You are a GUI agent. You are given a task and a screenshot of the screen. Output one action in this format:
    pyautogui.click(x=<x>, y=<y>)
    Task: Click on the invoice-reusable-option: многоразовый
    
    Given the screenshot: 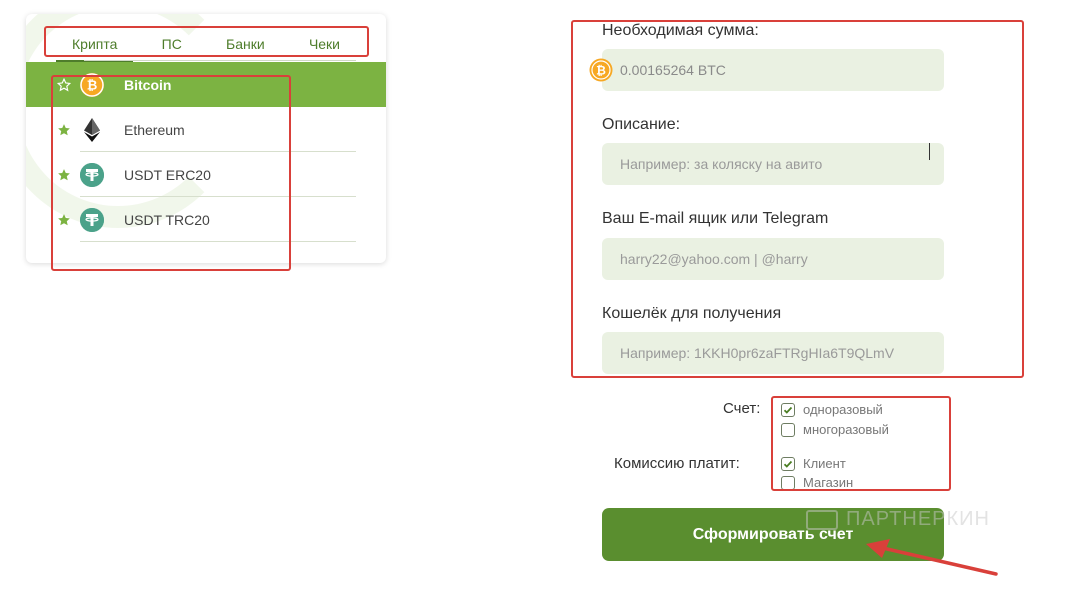 What is the action you would take?
    pyautogui.click(x=835, y=429)
    